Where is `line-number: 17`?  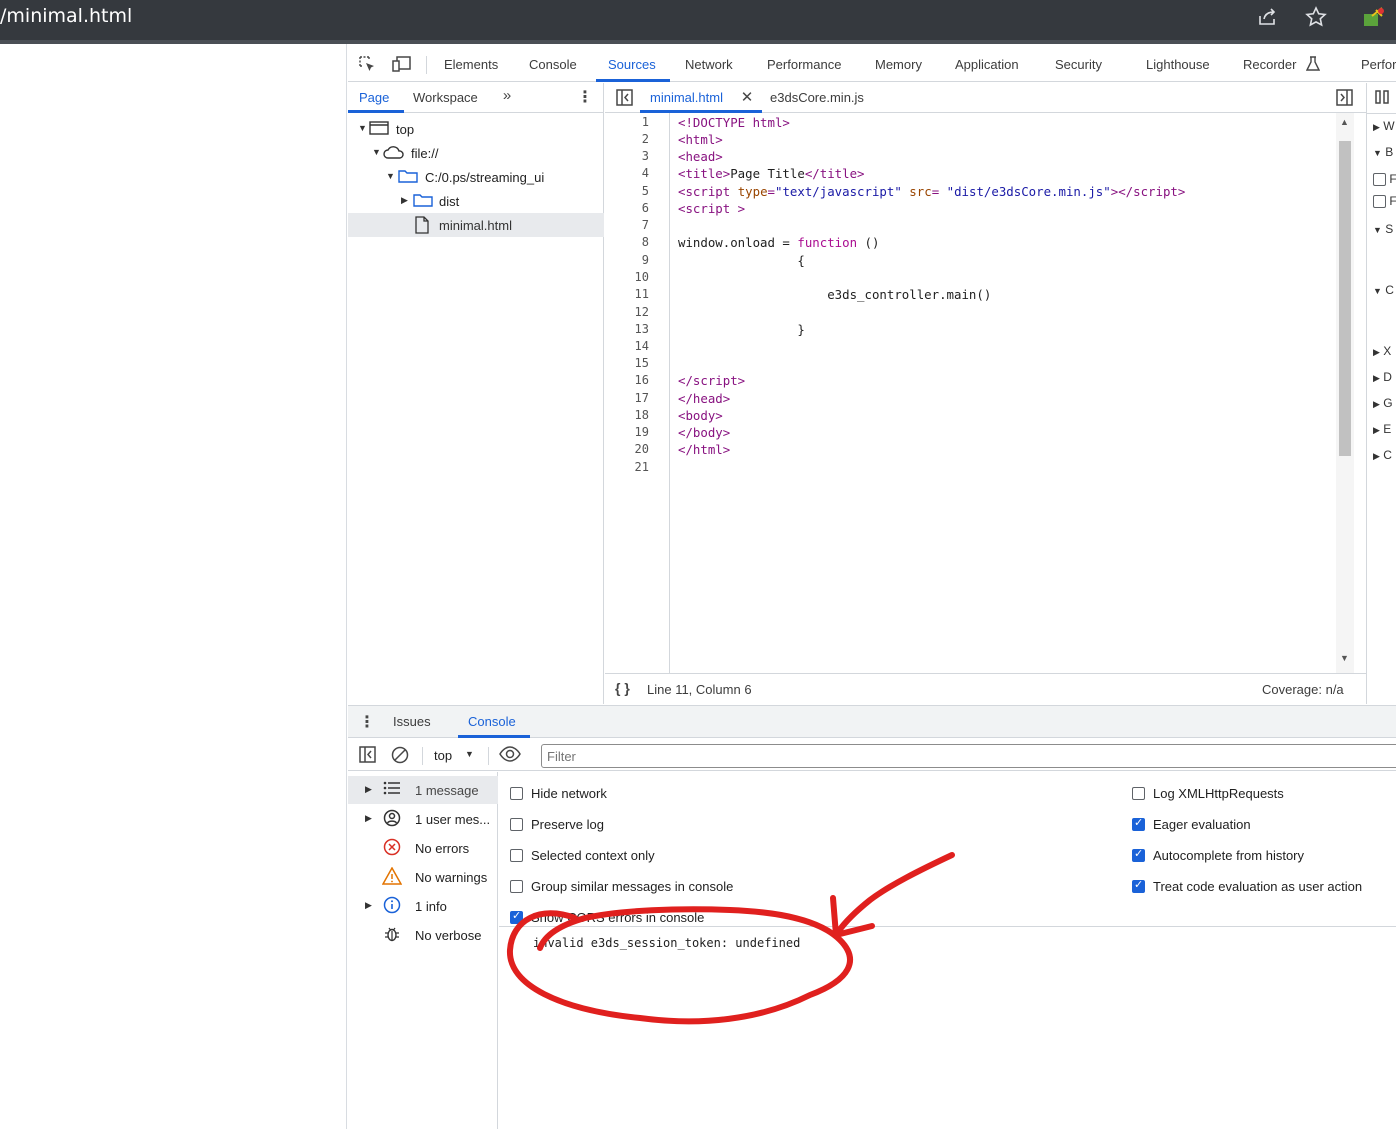 line-number: 17 is located at coordinates (642, 398).